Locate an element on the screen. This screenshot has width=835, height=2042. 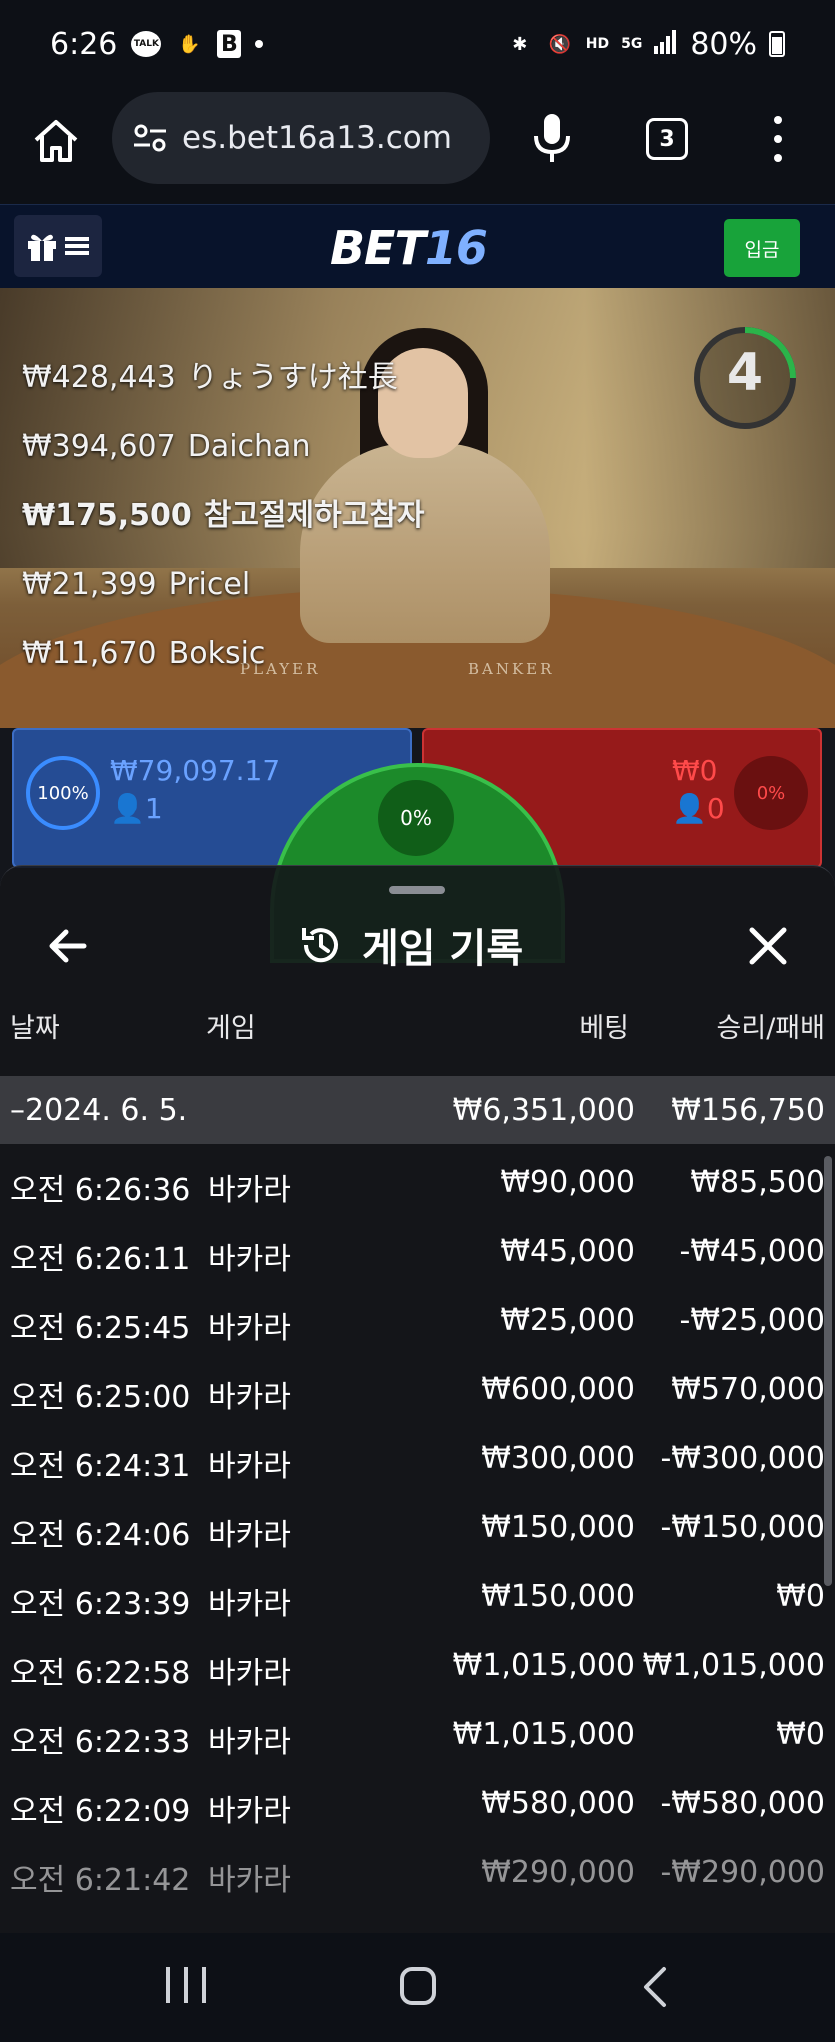
voice-search-button is located at coordinates (552, 138).